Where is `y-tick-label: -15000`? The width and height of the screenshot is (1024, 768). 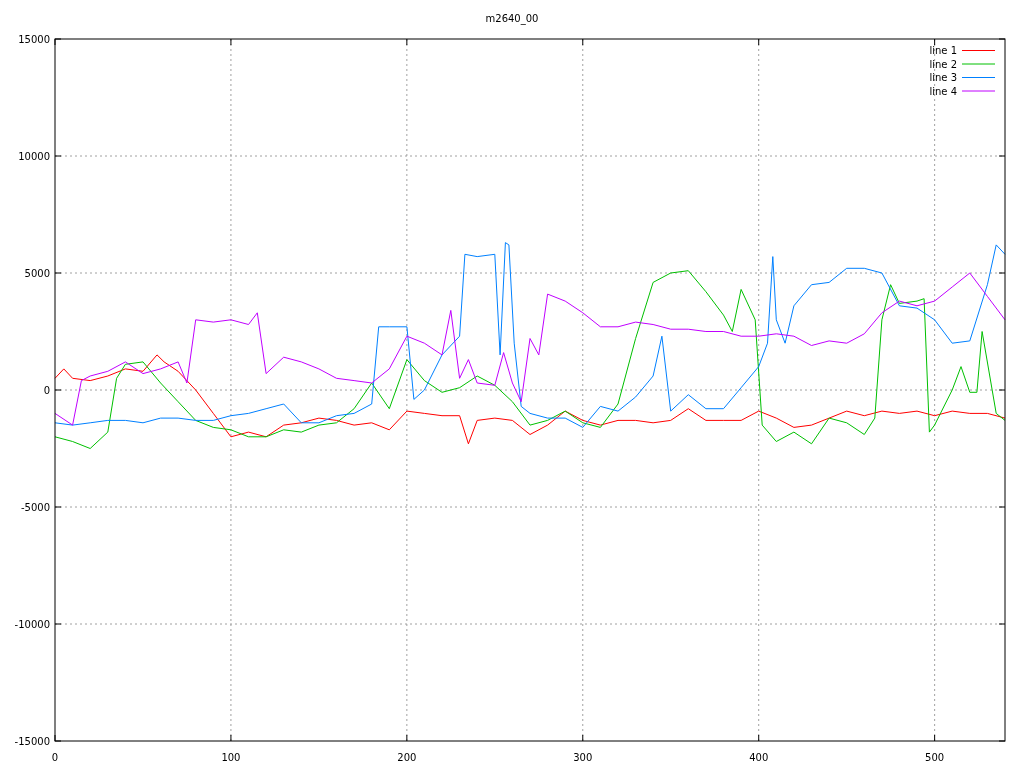 y-tick-label: -15000 is located at coordinates (32, 741).